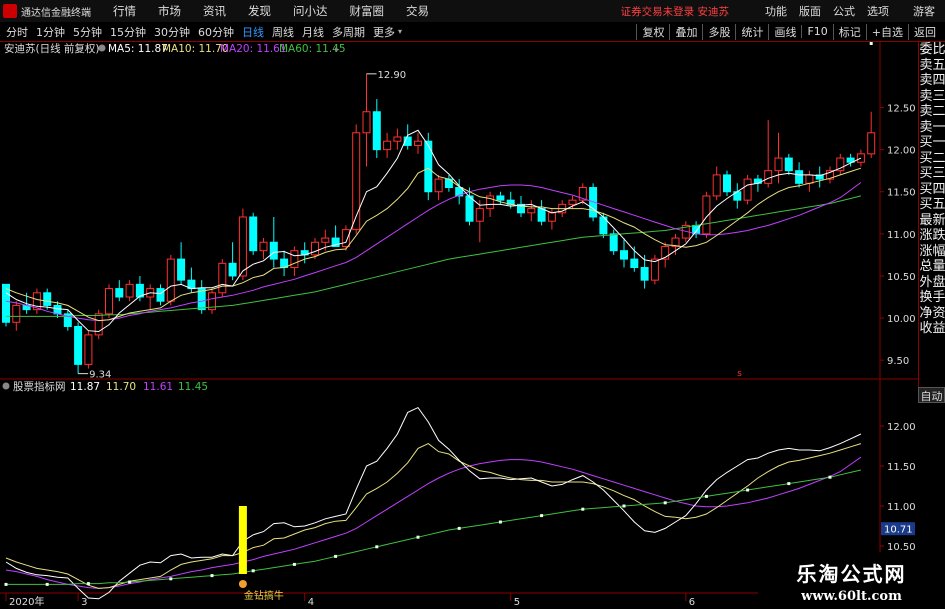  What do you see at coordinates (901, 193) in the screenshot?
I see `main-ytick-label: 11.50` at bounding box center [901, 193].